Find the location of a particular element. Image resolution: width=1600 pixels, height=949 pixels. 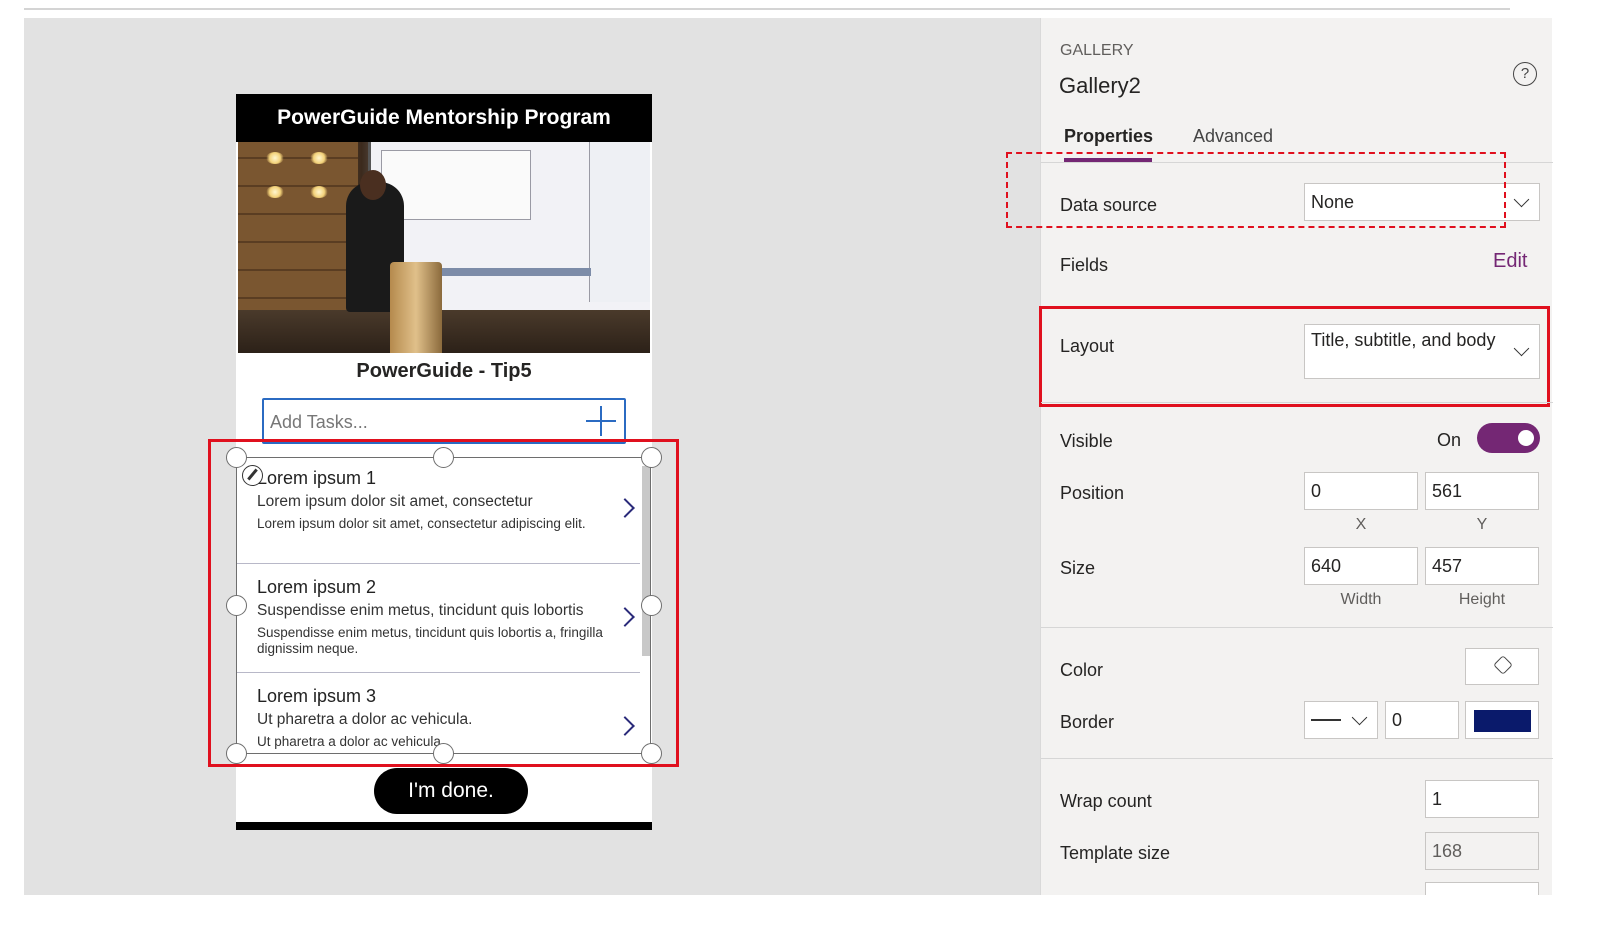

resize-handle-top is located at coordinates (443, 457).